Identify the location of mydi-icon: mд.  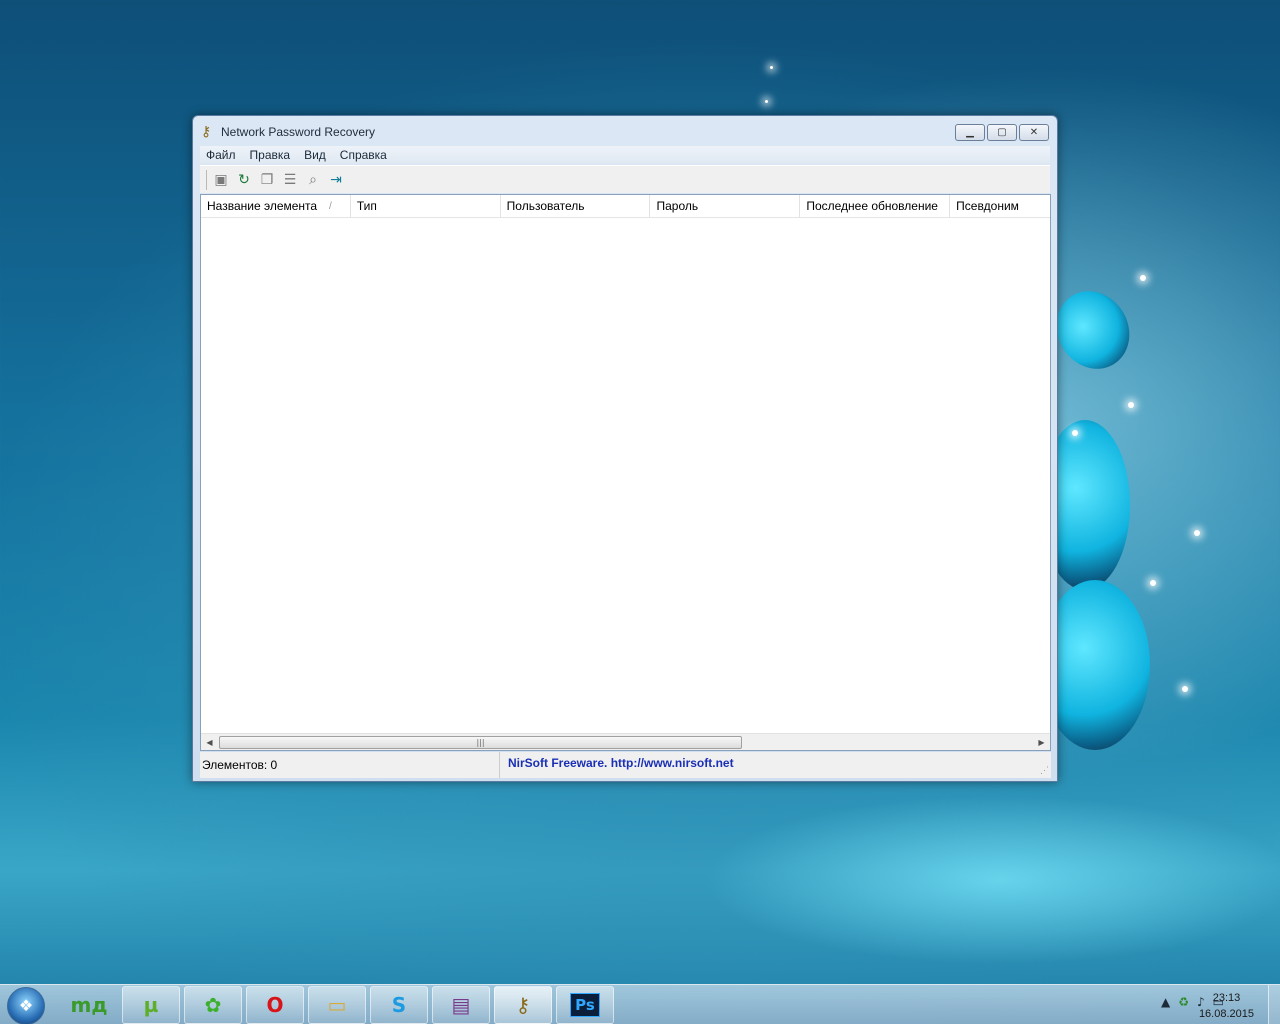
(89, 1005).